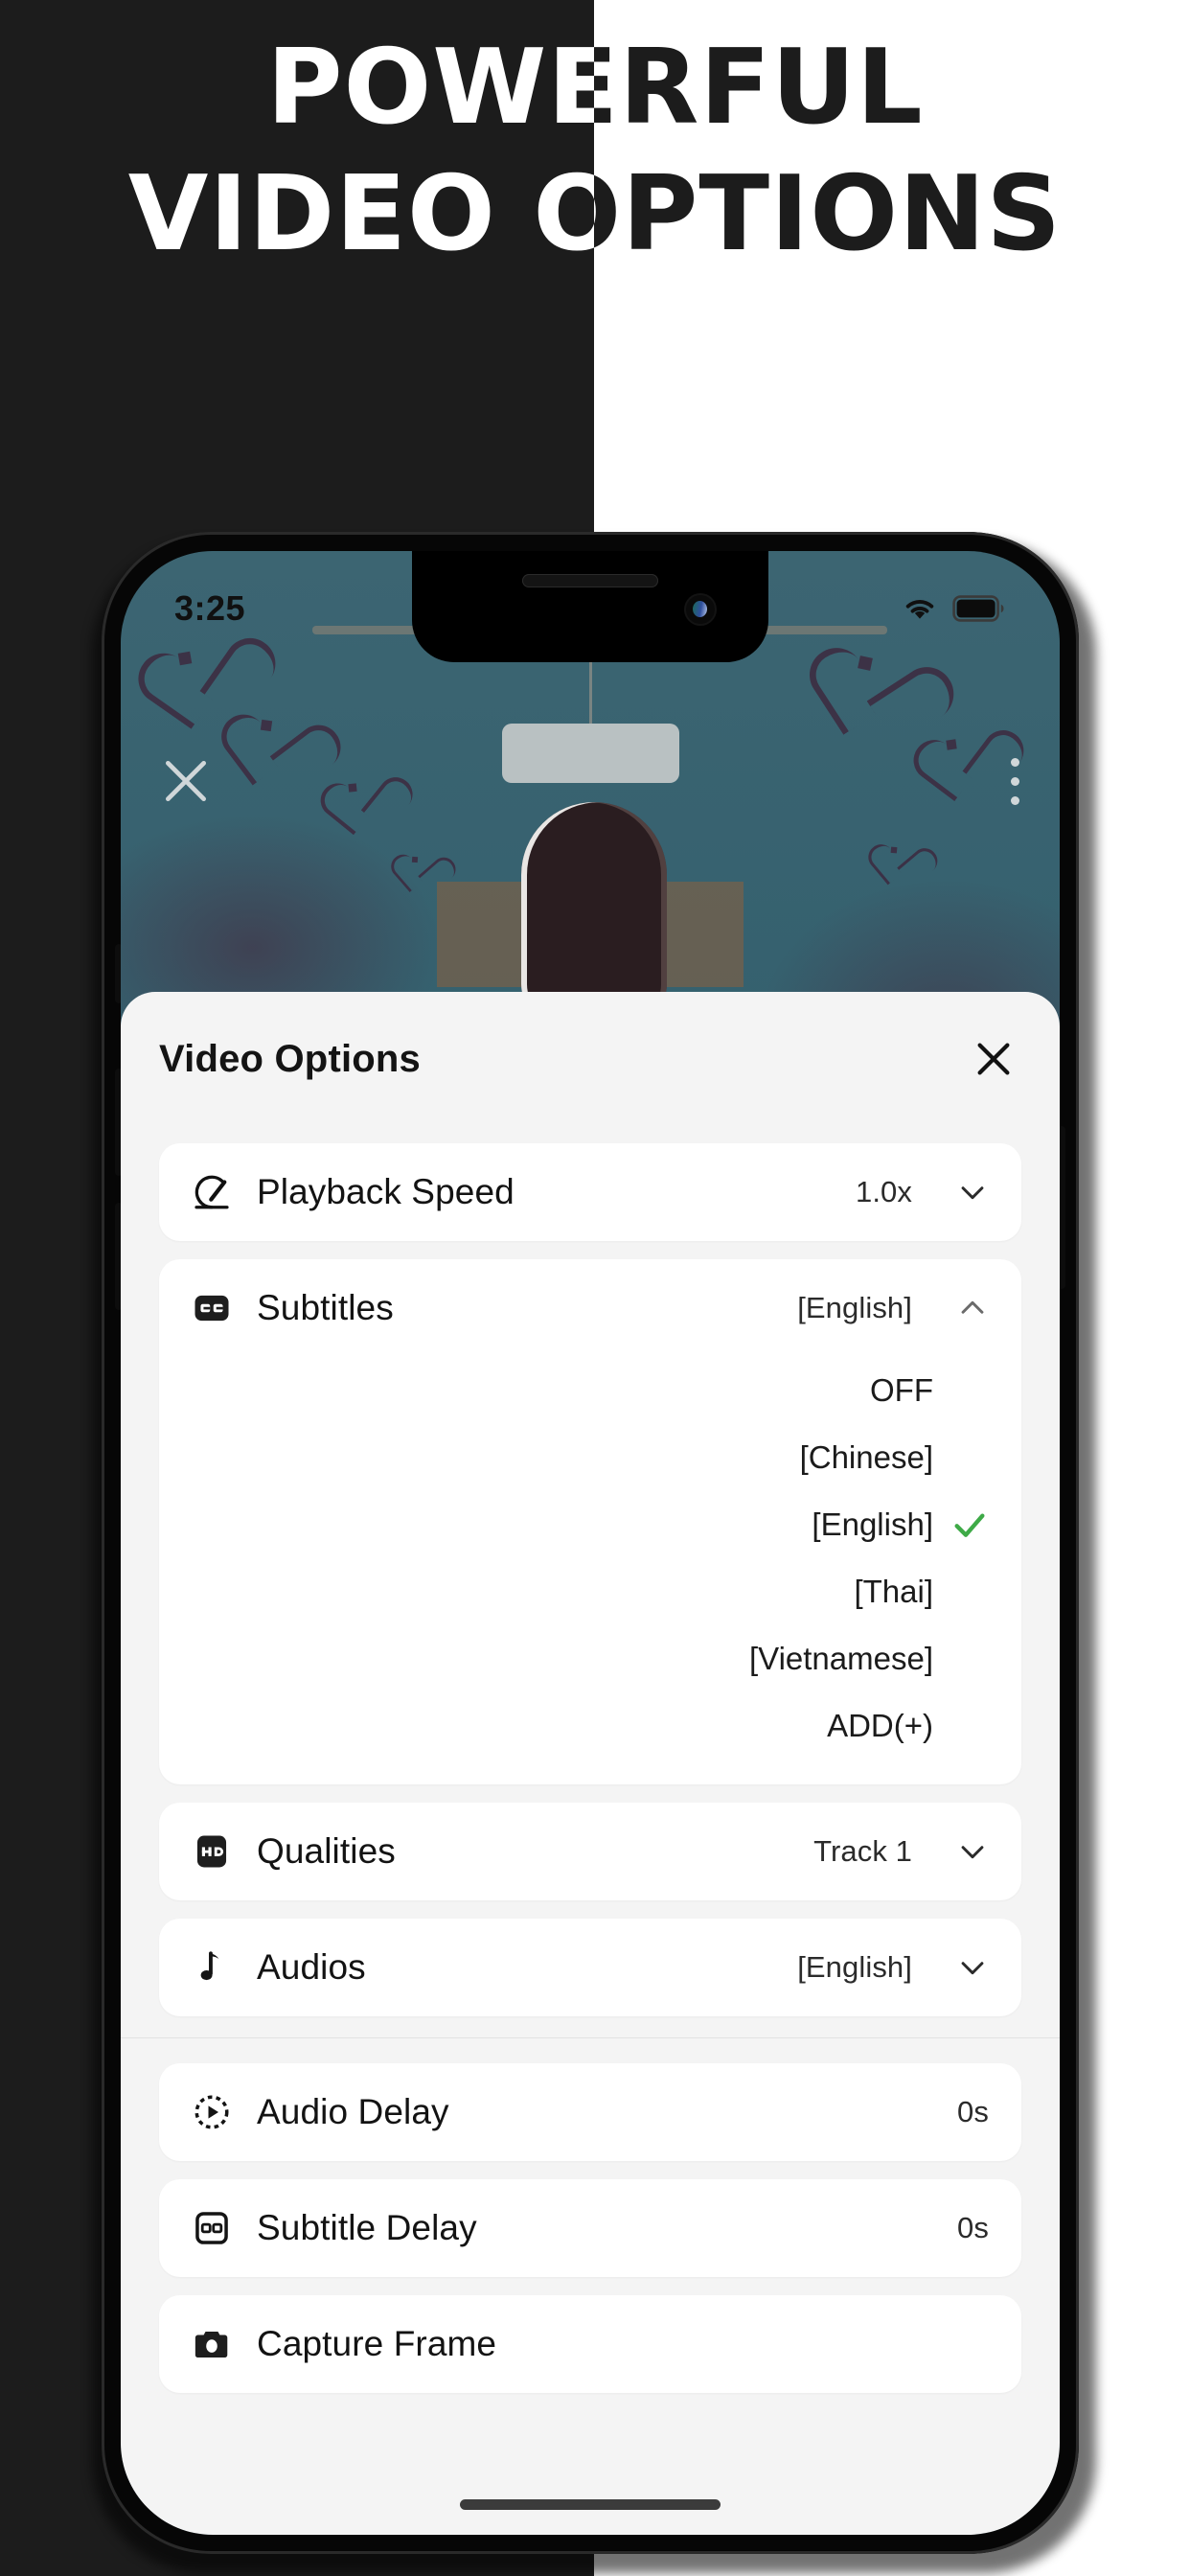 This screenshot has height=2576, width=1190. Describe the element at coordinates (973, 2227) in the screenshot. I see `row-value-subtitle-delay: 0s` at that location.